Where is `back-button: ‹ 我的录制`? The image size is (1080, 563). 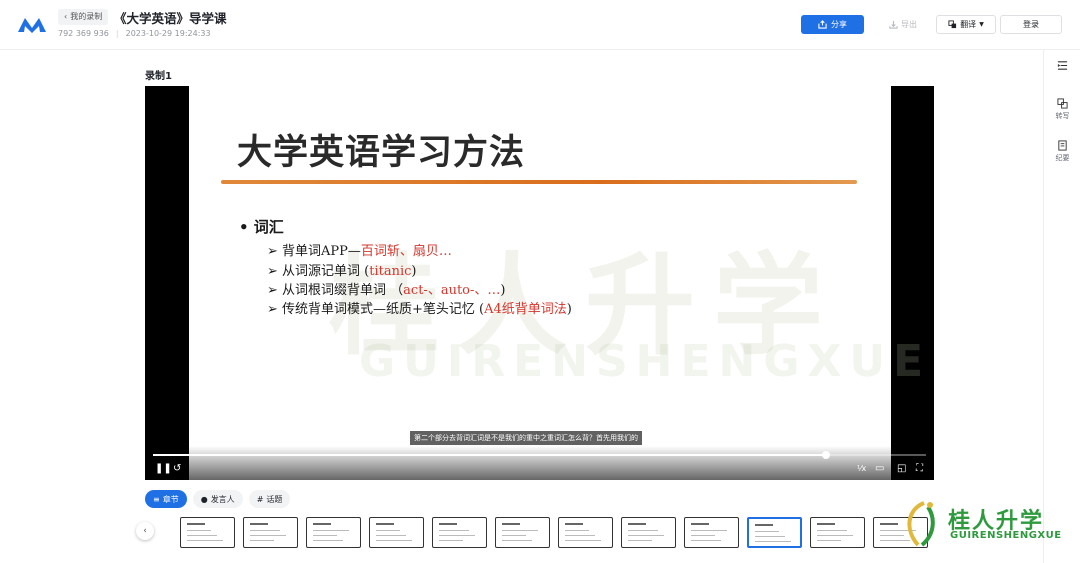 back-button: ‹ 我的录制 is located at coordinates (83, 17).